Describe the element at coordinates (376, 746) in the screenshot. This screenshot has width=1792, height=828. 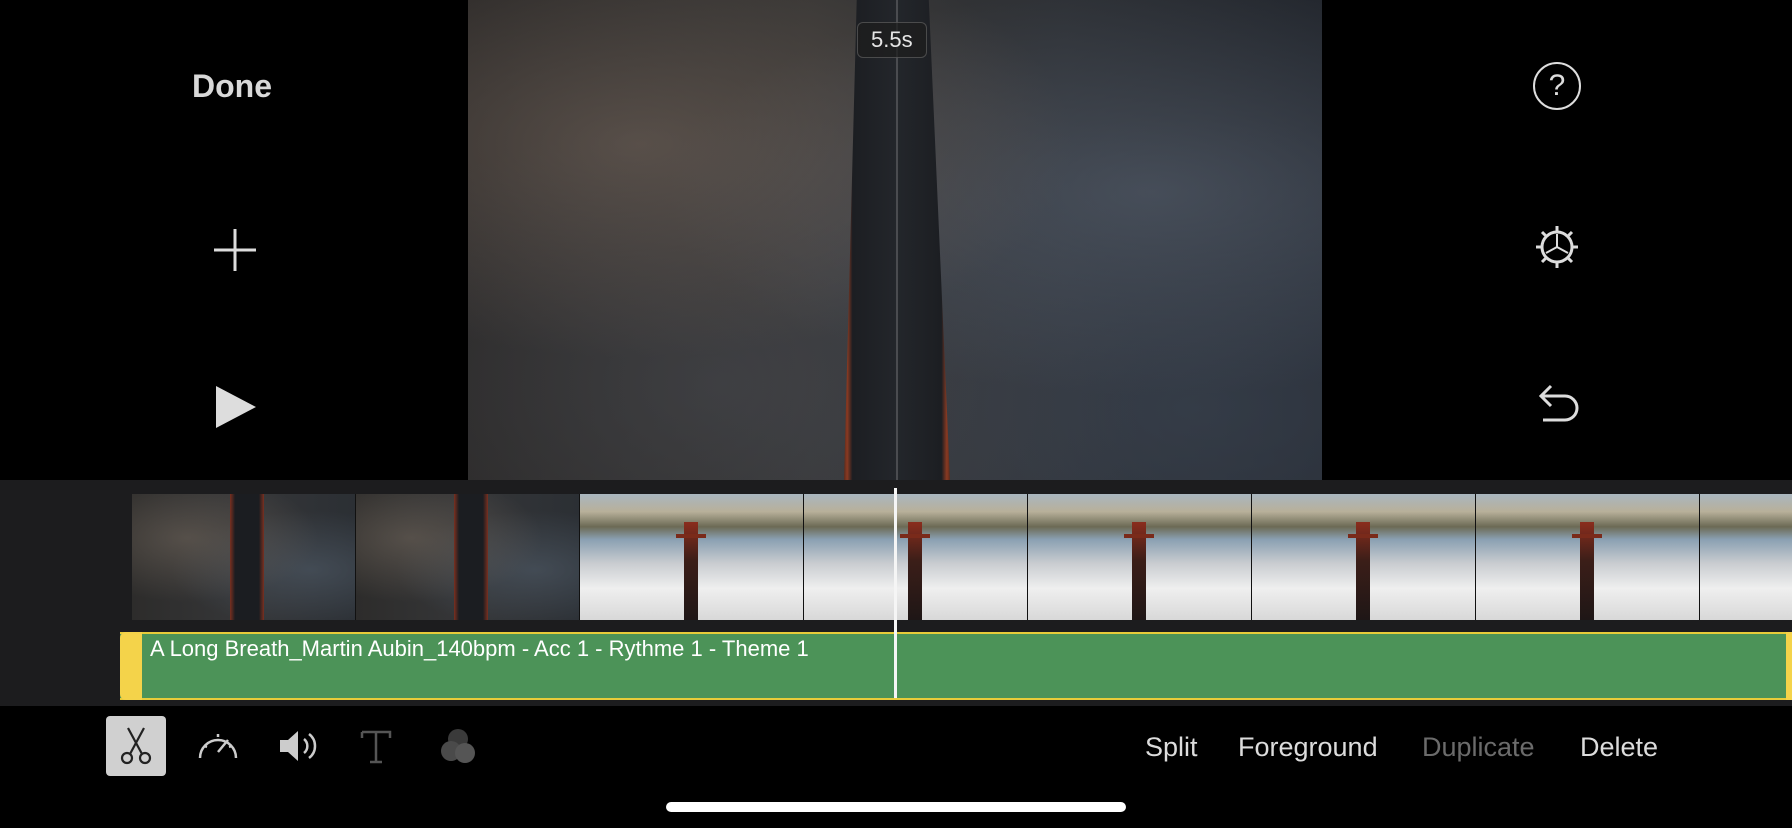
I see `text-icon` at that location.